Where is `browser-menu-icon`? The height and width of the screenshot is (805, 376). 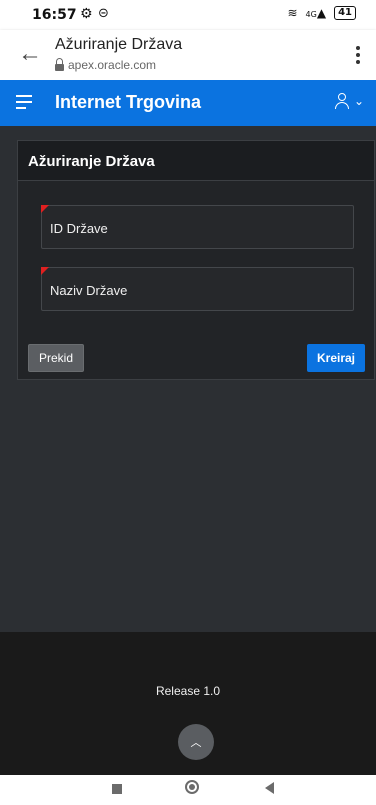
browser-menu-icon is located at coordinates (358, 55).